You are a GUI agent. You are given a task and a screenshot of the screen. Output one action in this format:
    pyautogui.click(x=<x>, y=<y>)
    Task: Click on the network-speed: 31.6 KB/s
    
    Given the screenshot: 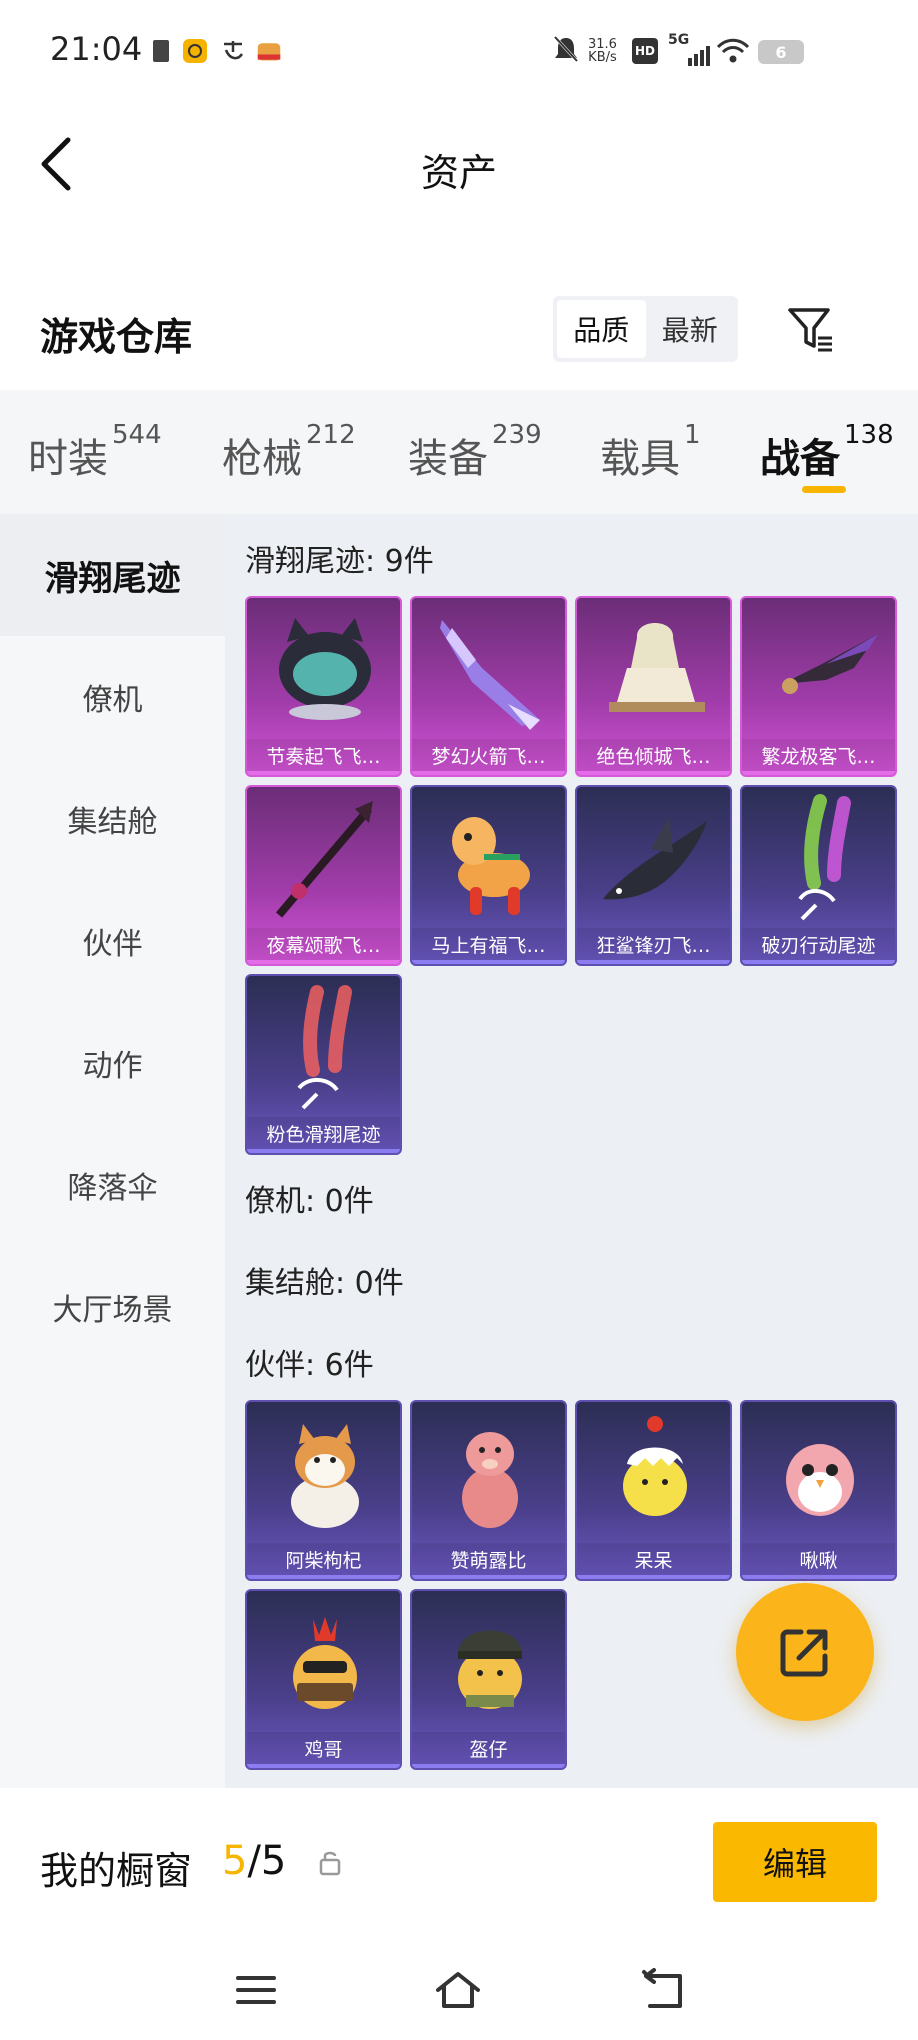 What is the action you would take?
    pyautogui.click(x=602, y=51)
    